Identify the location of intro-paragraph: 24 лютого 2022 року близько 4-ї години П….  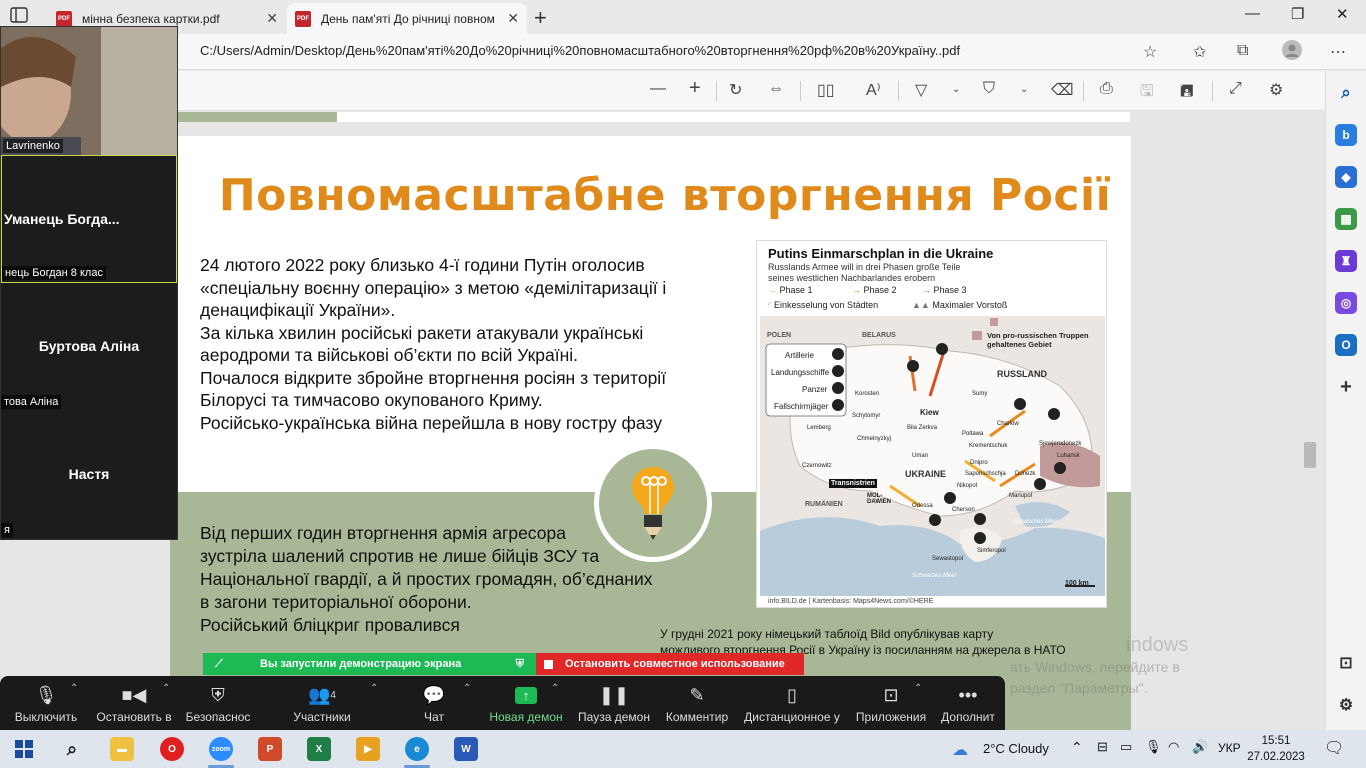
(460, 344).